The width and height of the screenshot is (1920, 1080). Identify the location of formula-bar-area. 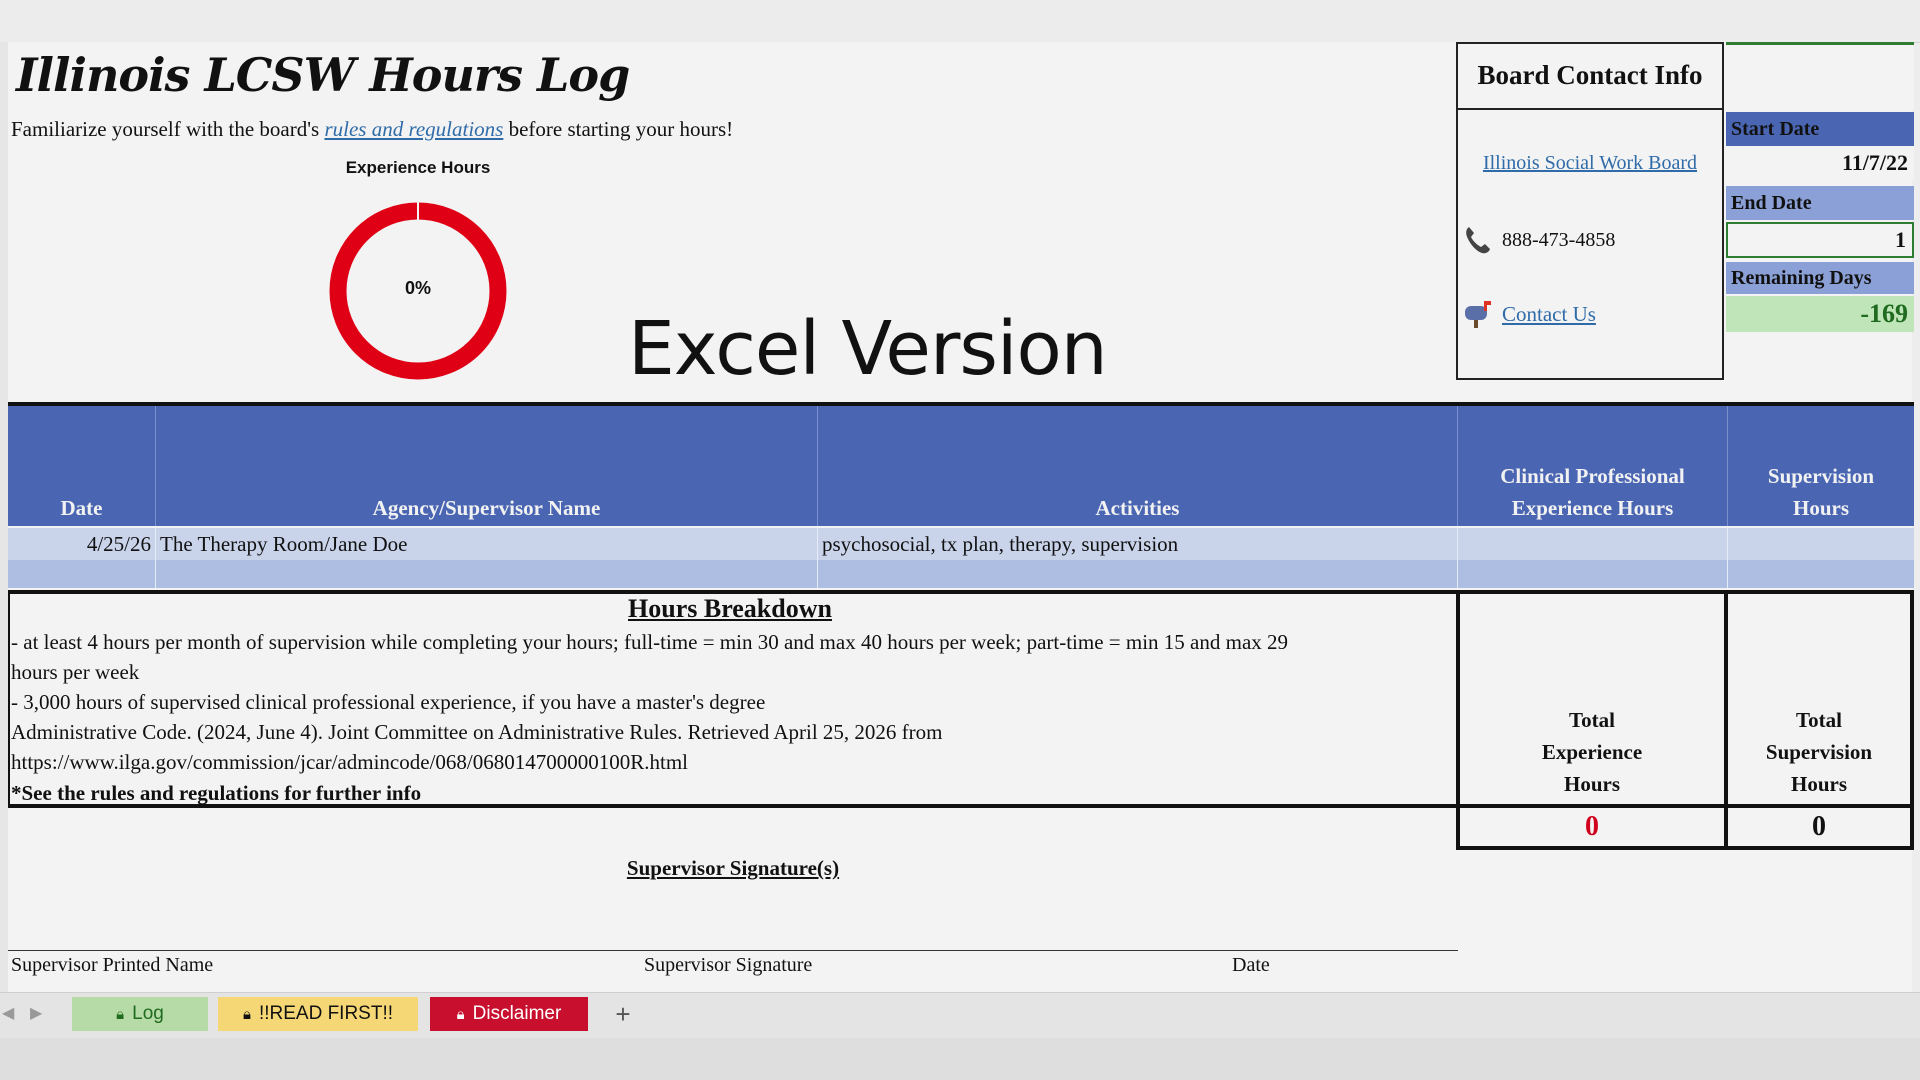
(960, 21).